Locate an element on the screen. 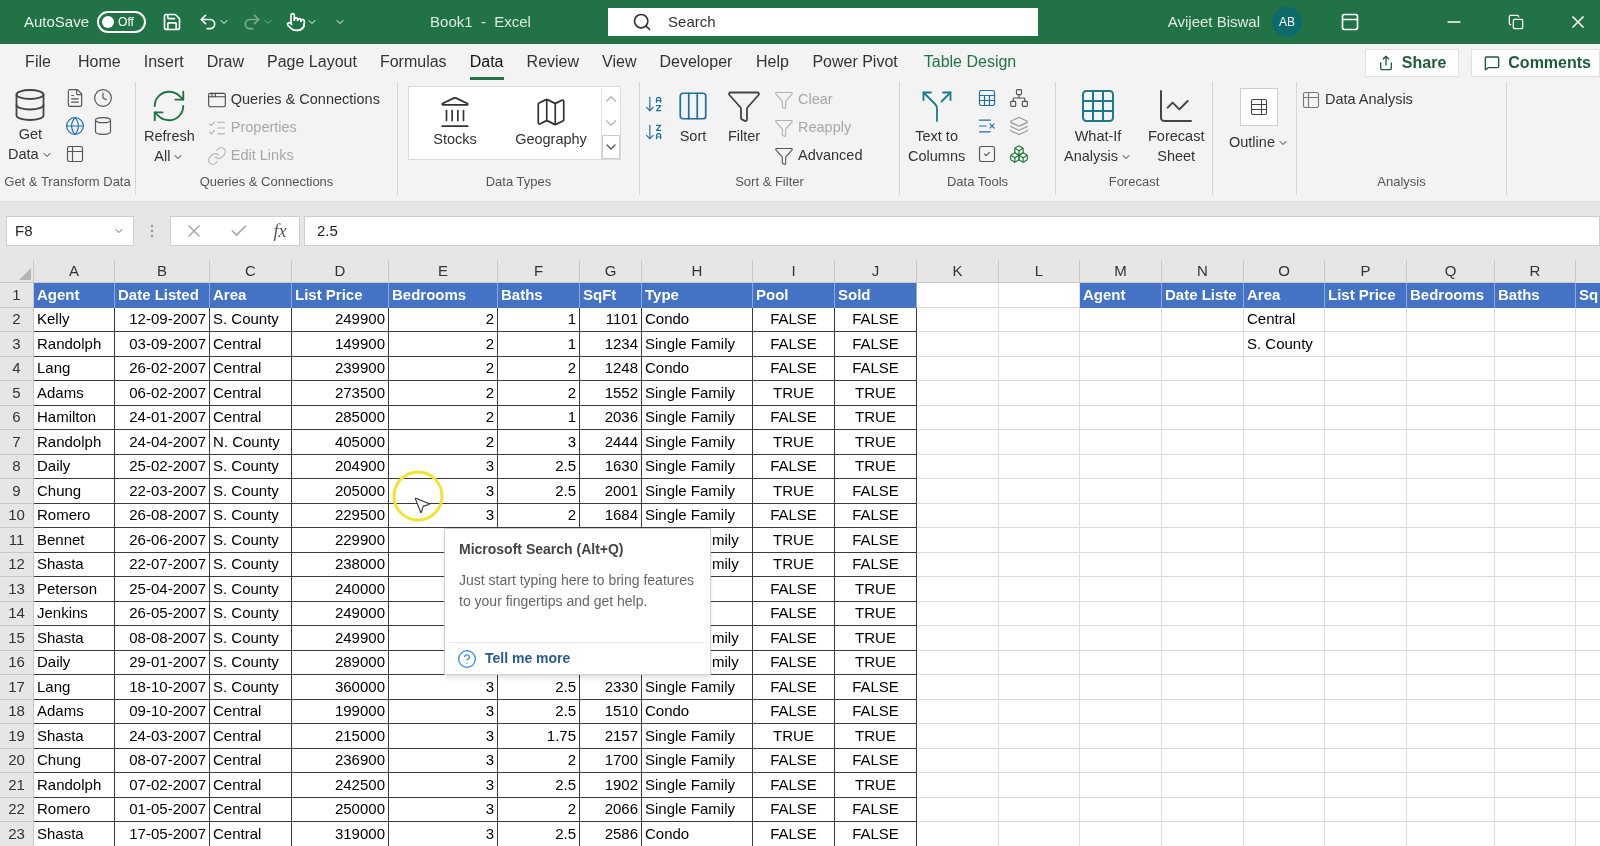  row-header: 13 is located at coordinates (17, 589).